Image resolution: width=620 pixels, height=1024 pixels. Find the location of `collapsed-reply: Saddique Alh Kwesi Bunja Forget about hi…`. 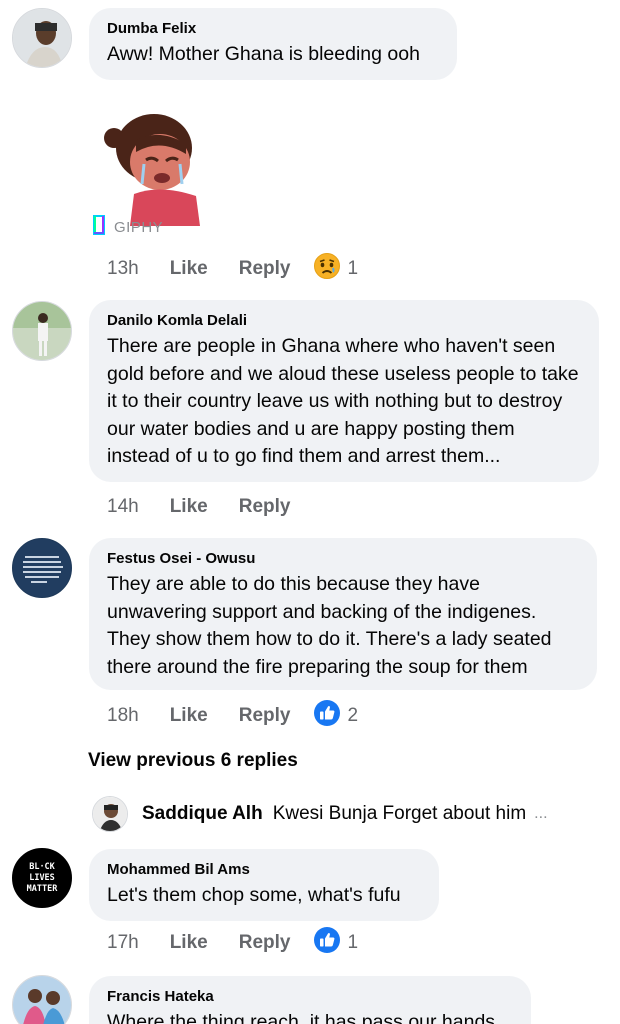

collapsed-reply: Saddique Alh Kwesi Bunja Forget about hi… is located at coordinates (320, 814).